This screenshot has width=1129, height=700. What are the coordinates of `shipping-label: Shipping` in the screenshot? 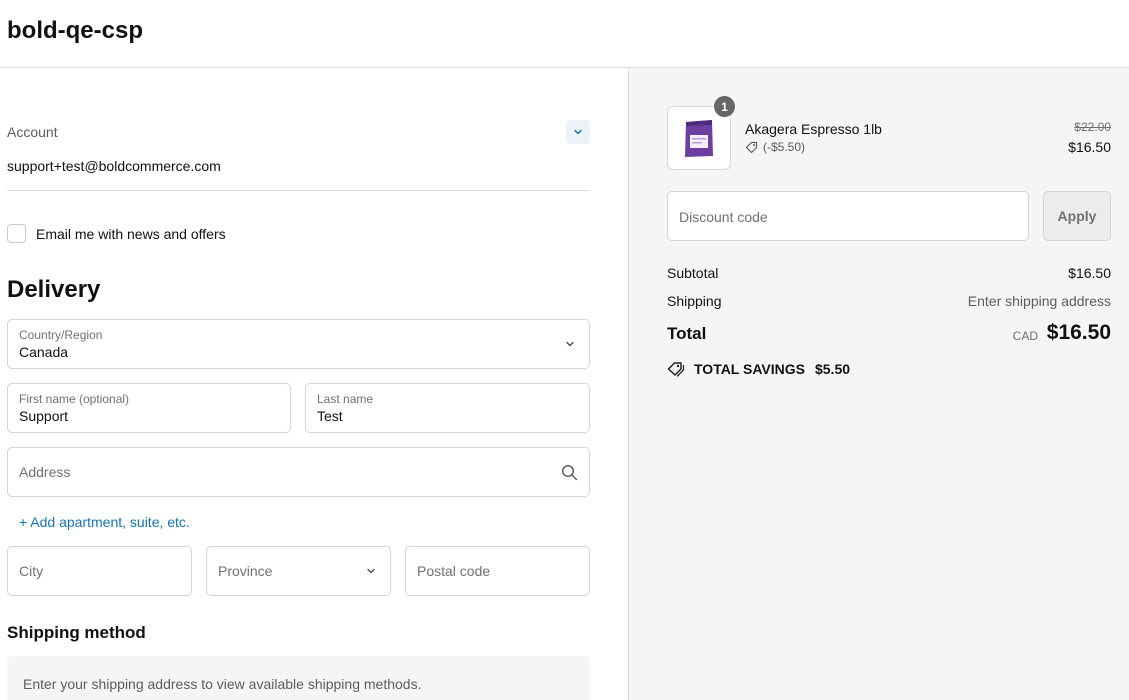 It's located at (694, 301).